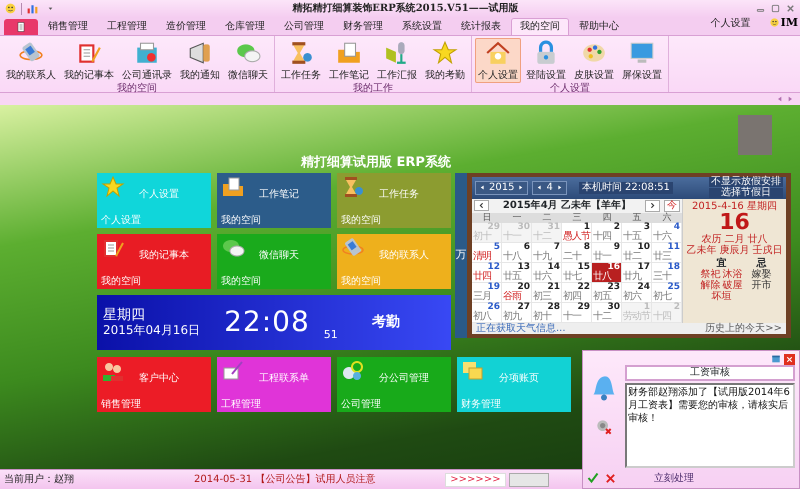  I want to click on circle-cross-icon, so click(604, 427).